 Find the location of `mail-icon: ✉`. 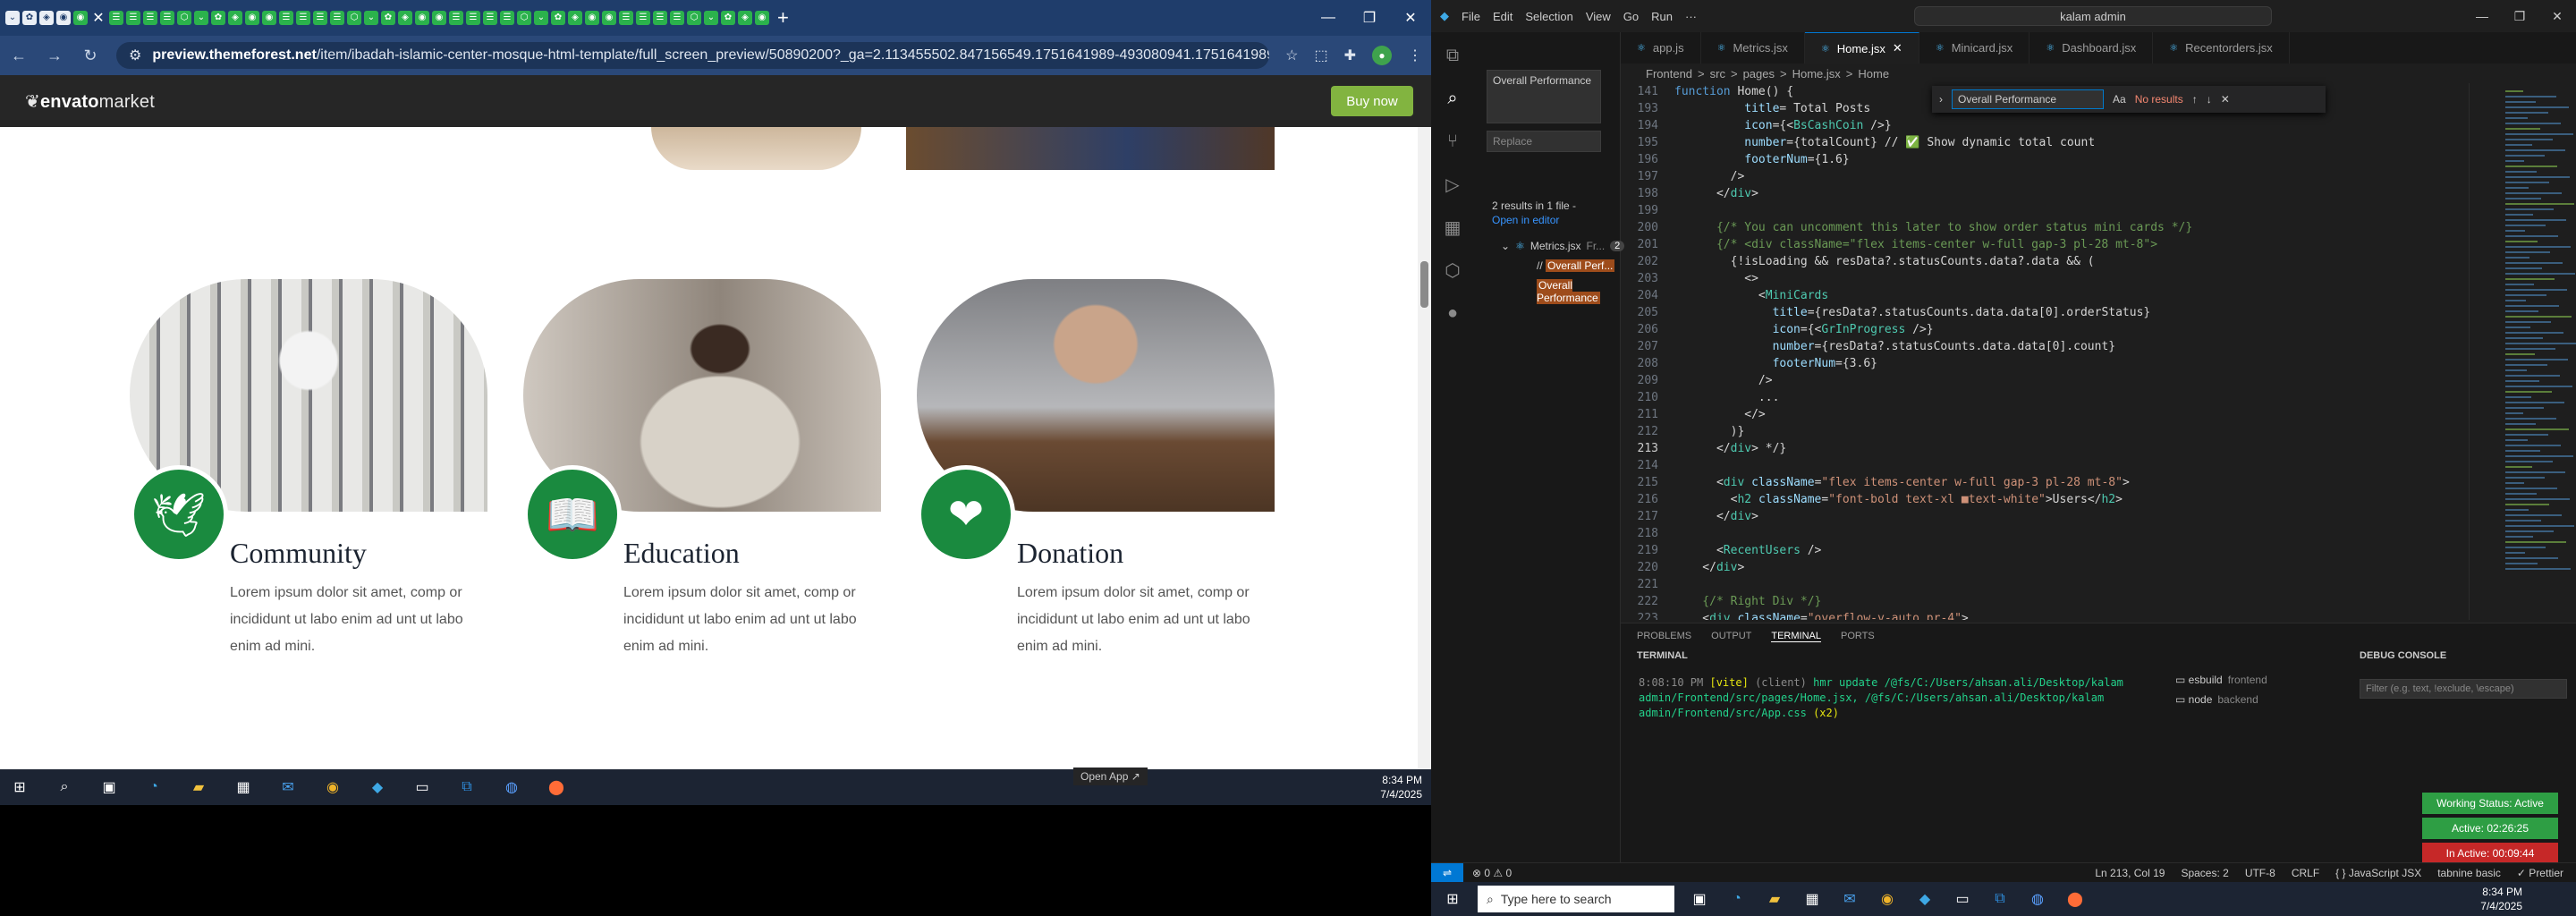

mail-icon: ✉ is located at coordinates (1849, 899).